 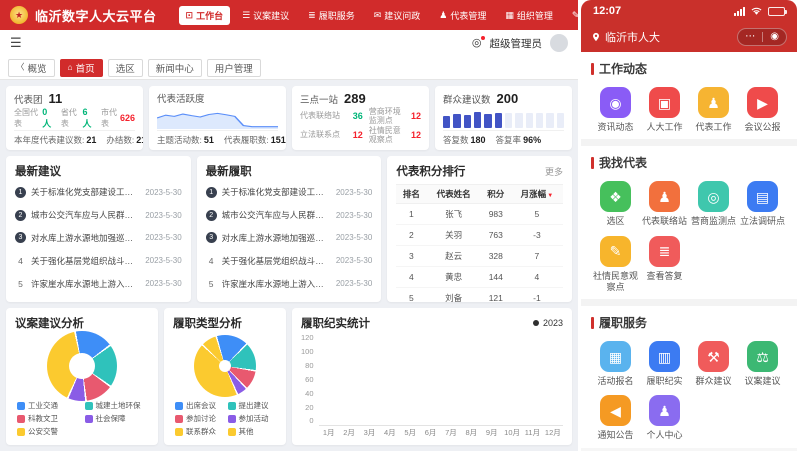 I want to click on stat-label: 全国代表, so click(x=26, y=118).